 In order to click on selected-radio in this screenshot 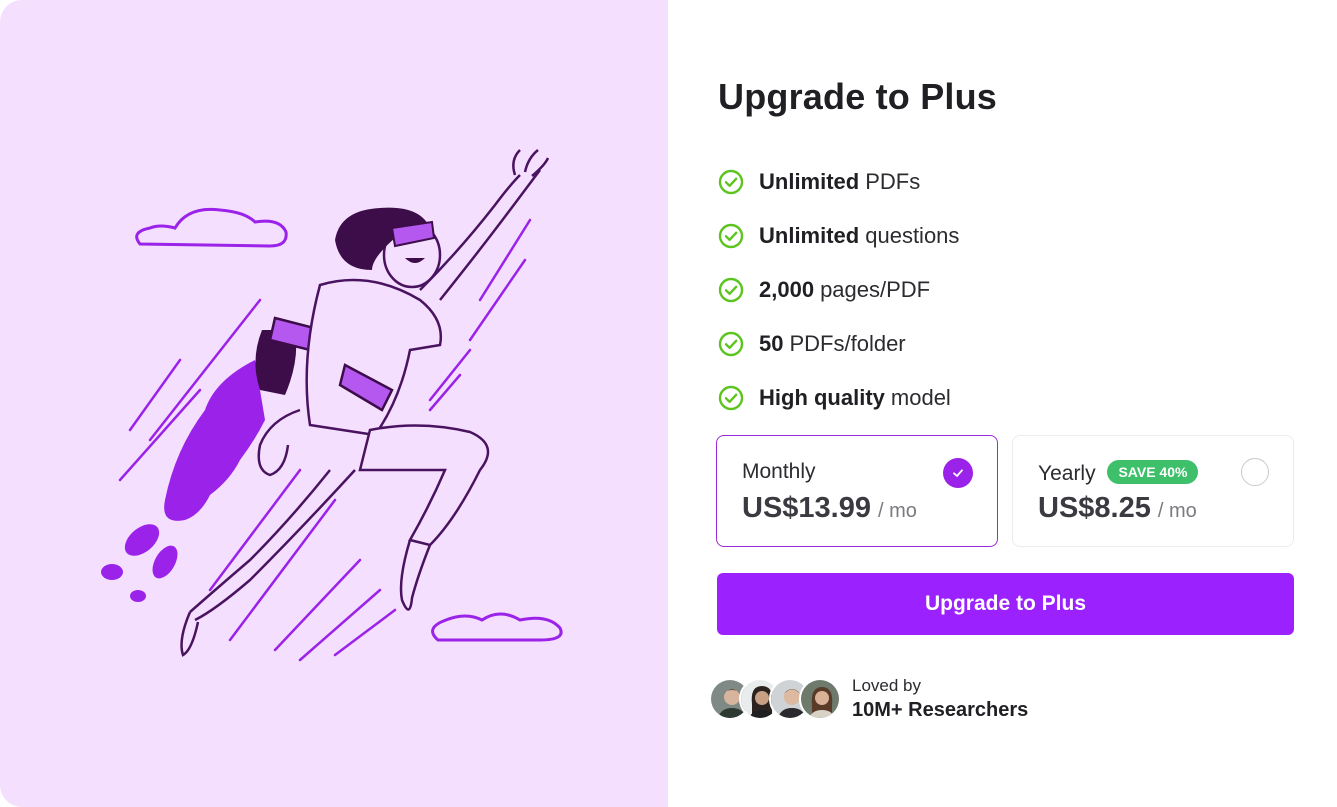, I will do `click(958, 473)`.